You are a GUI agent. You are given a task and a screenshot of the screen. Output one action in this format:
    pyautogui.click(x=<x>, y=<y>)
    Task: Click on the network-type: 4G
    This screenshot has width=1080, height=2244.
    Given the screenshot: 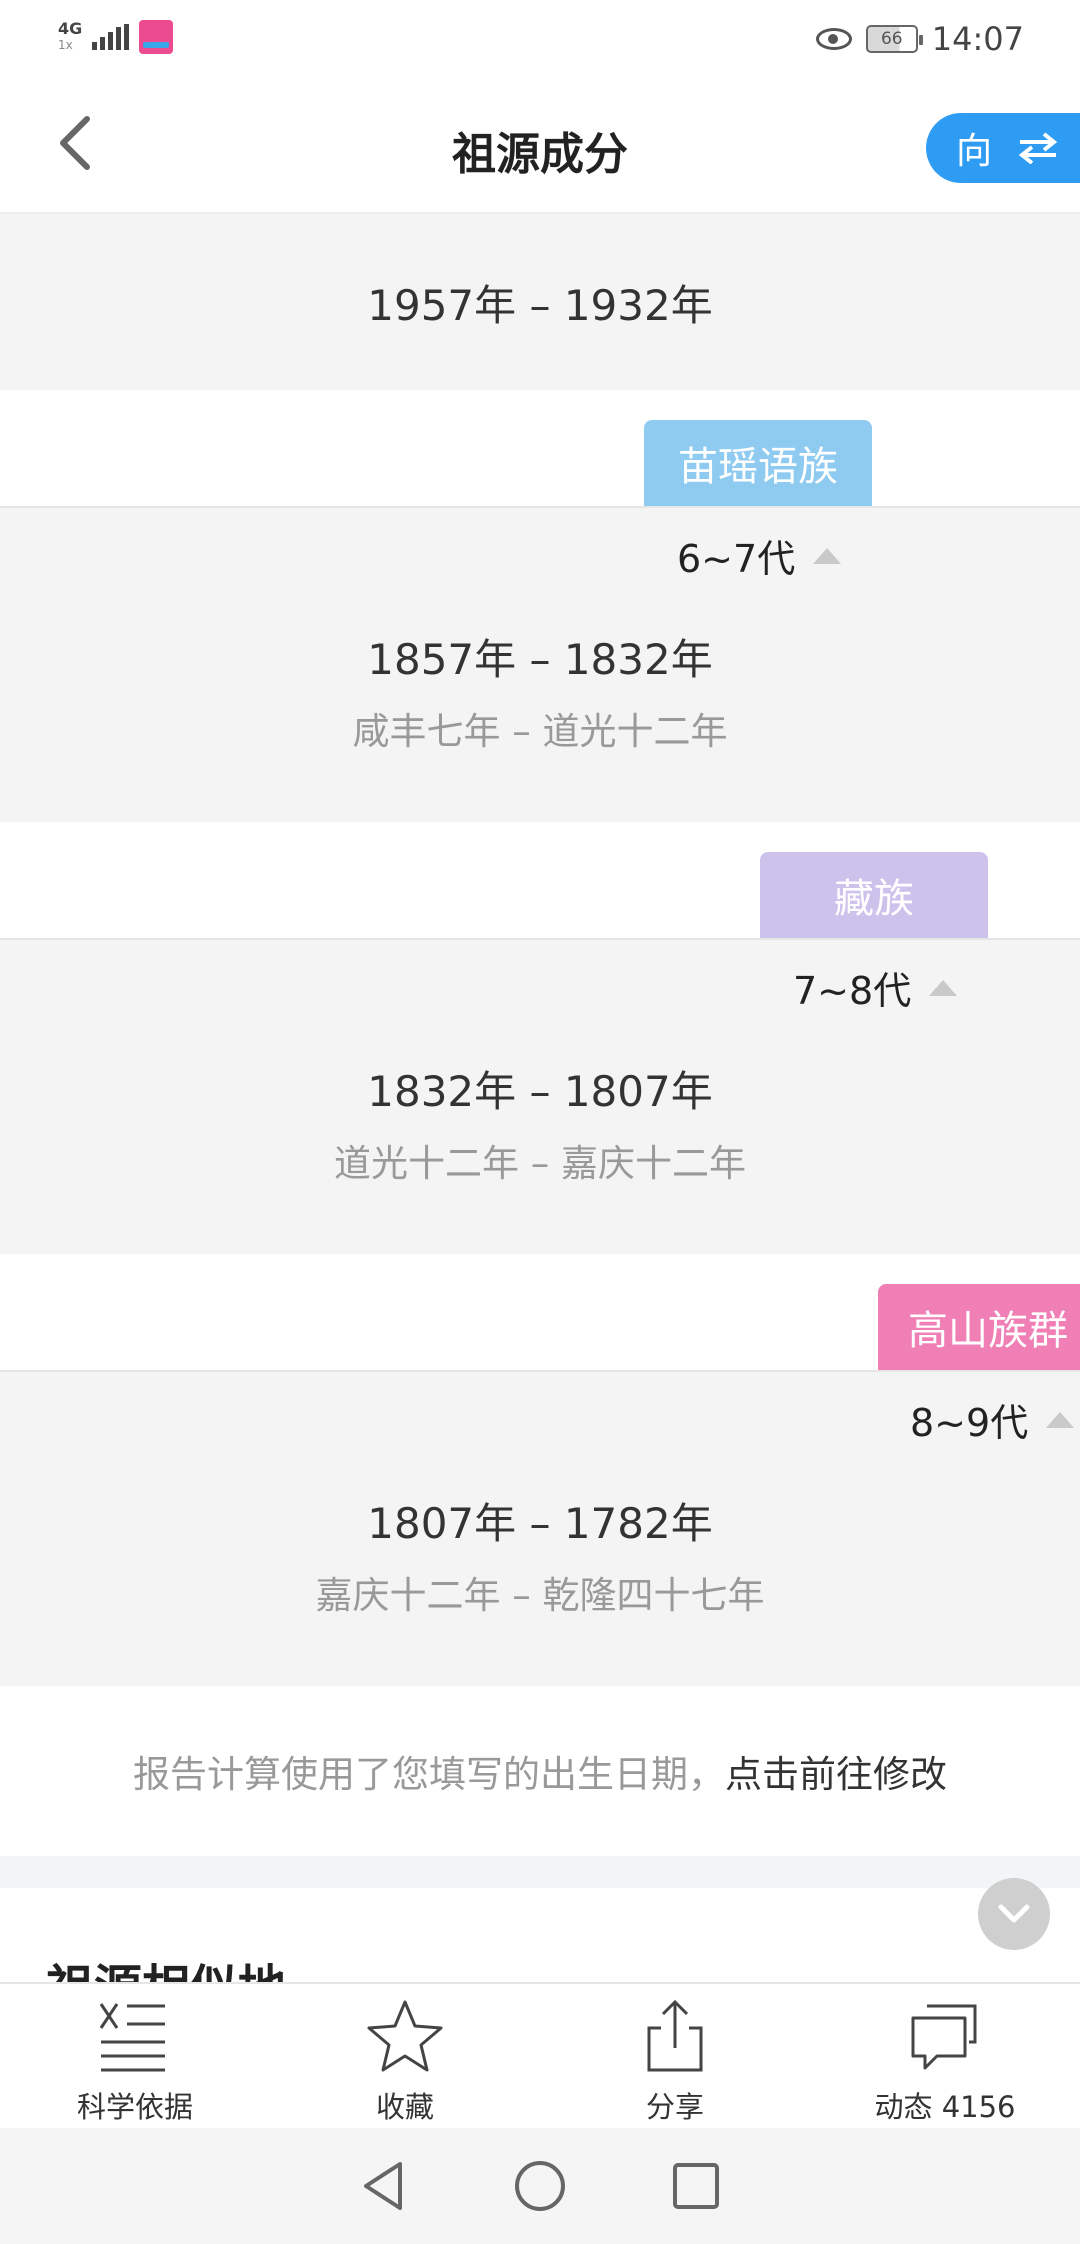 What is the action you would take?
    pyautogui.click(x=70, y=28)
    